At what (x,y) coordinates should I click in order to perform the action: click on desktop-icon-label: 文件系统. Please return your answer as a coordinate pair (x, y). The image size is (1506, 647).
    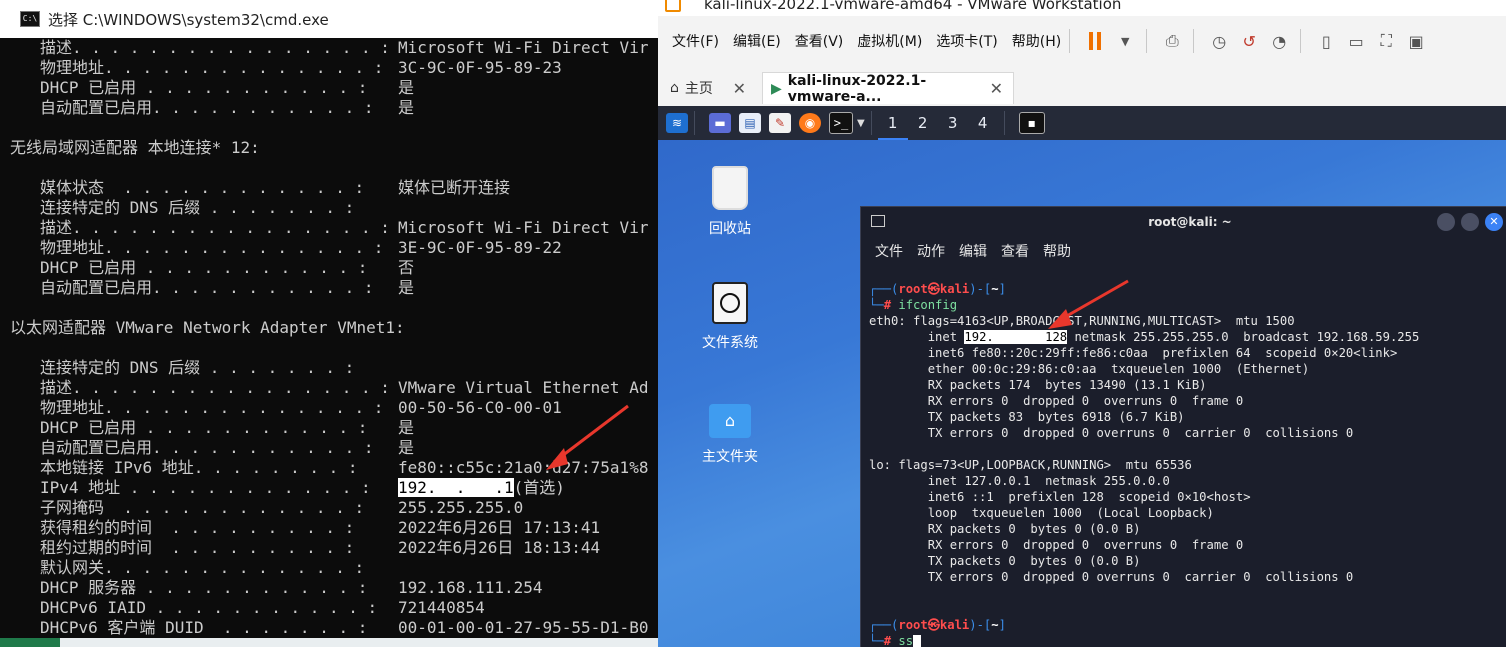
    Looking at the image, I should click on (730, 343).